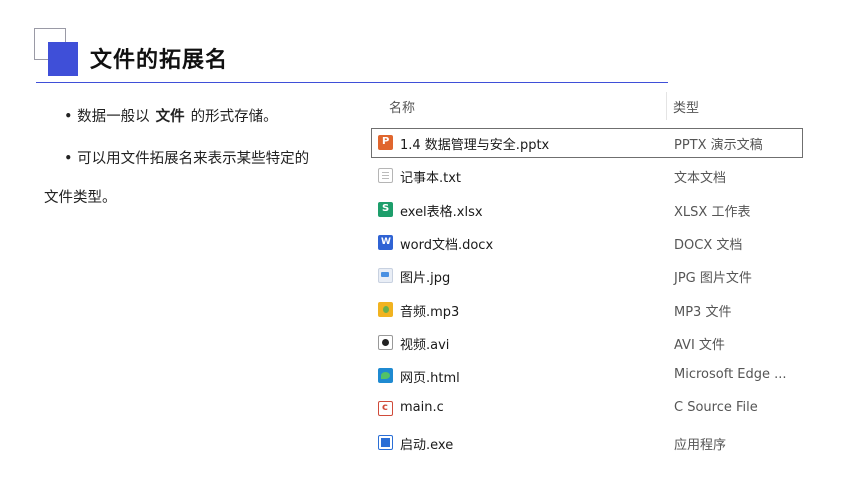 The image size is (860, 484). What do you see at coordinates (159, 60) in the screenshot?
I see `slide-title: 文件的拓展名` at bounding box center [159, 60].